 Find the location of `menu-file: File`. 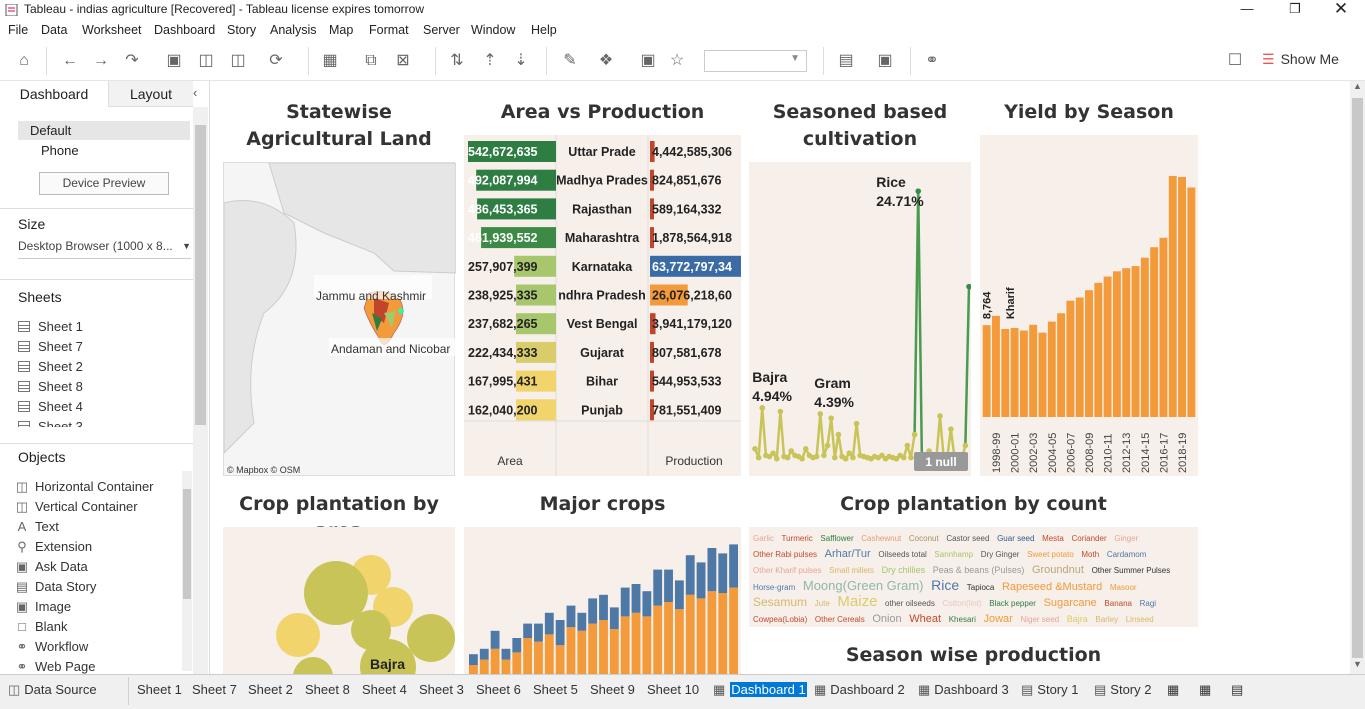

menu-file: File is located at coordinates (18, 30).